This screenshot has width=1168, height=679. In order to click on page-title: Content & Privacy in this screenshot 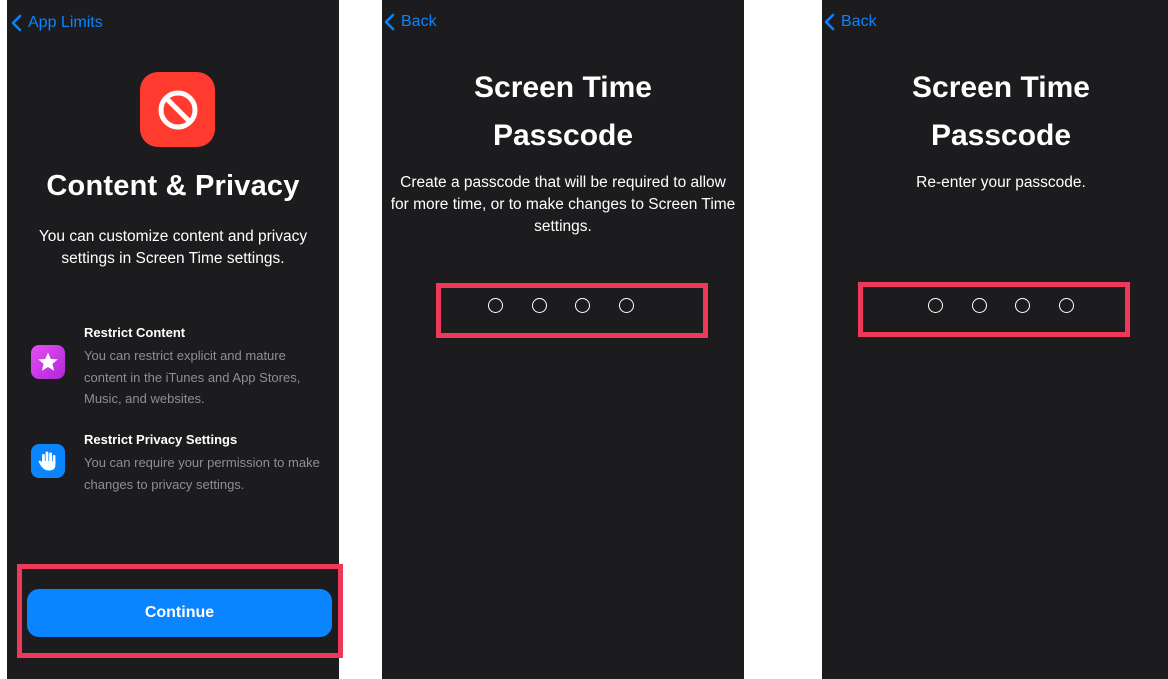, I will do `click(173, 186)`.